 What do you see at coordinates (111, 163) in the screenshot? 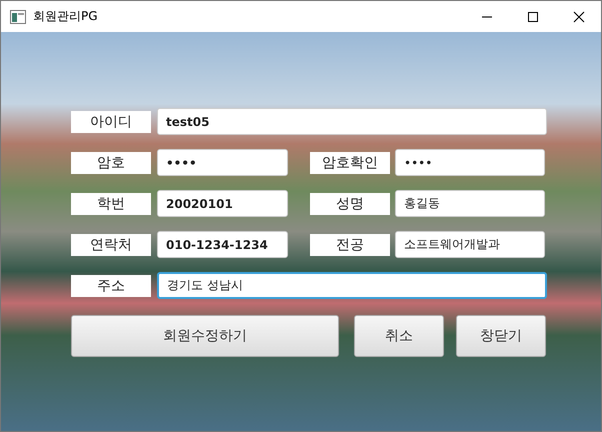
I see `field-label: 암호` at bounding box center [111, 163].